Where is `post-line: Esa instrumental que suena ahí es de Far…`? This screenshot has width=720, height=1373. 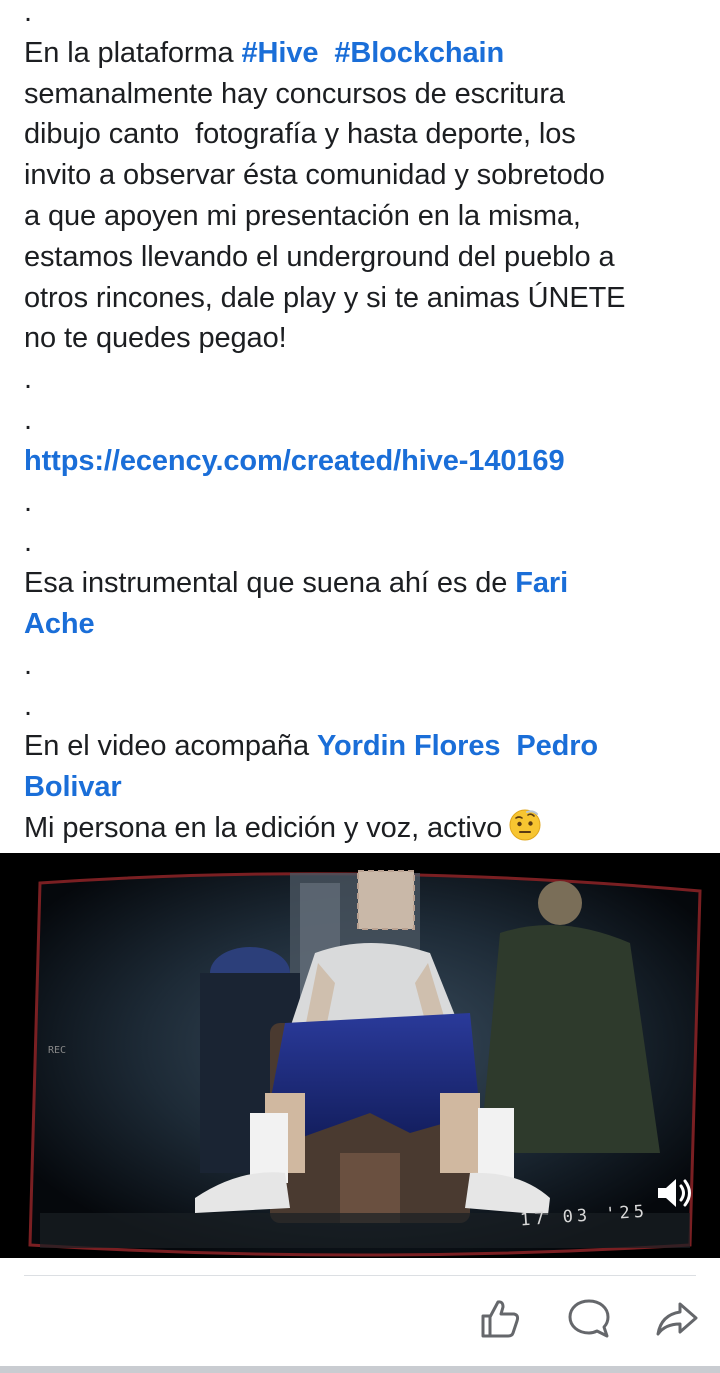
post-line: Esa instrumental que suena ahí es de Far… is located at coordinates (360, 583).